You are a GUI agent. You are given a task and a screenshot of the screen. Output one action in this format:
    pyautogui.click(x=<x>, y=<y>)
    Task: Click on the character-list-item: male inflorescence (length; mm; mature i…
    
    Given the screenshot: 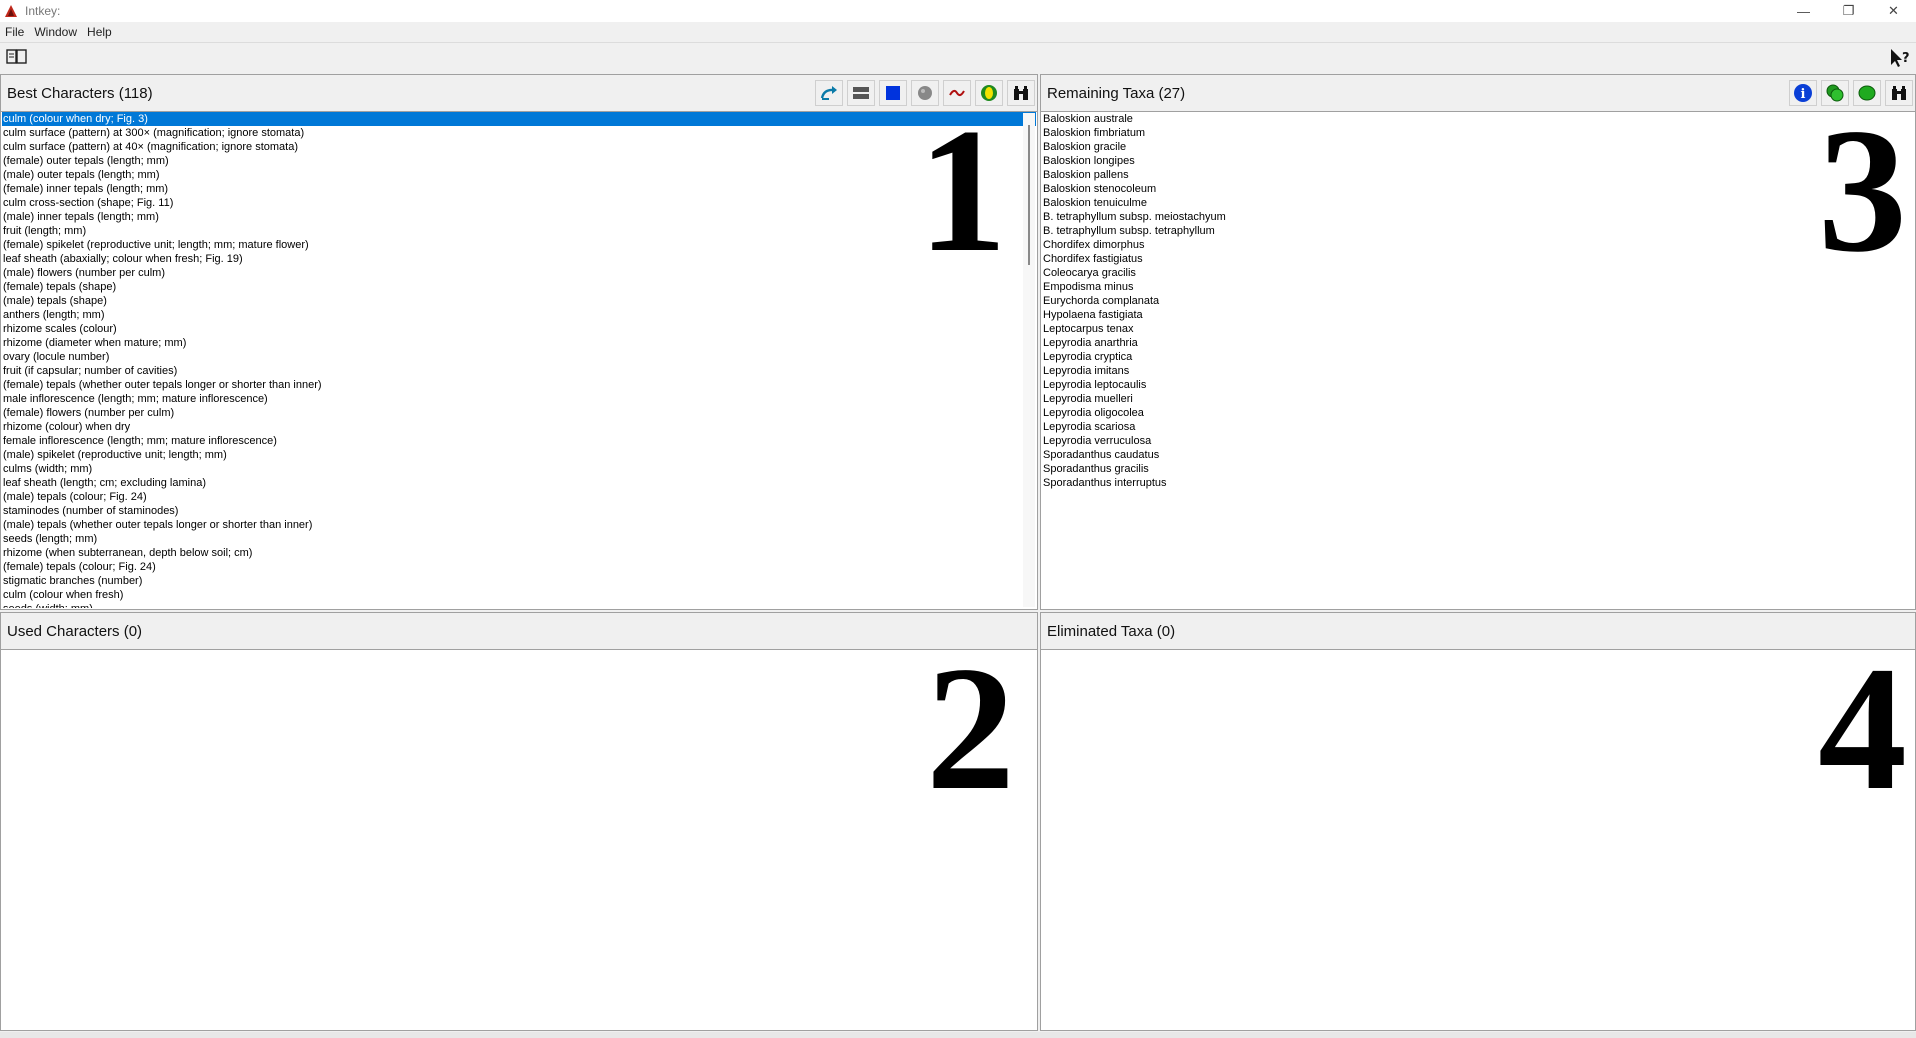 What is the action you would take?
    pyautogui.click(x=519, y=399)
    